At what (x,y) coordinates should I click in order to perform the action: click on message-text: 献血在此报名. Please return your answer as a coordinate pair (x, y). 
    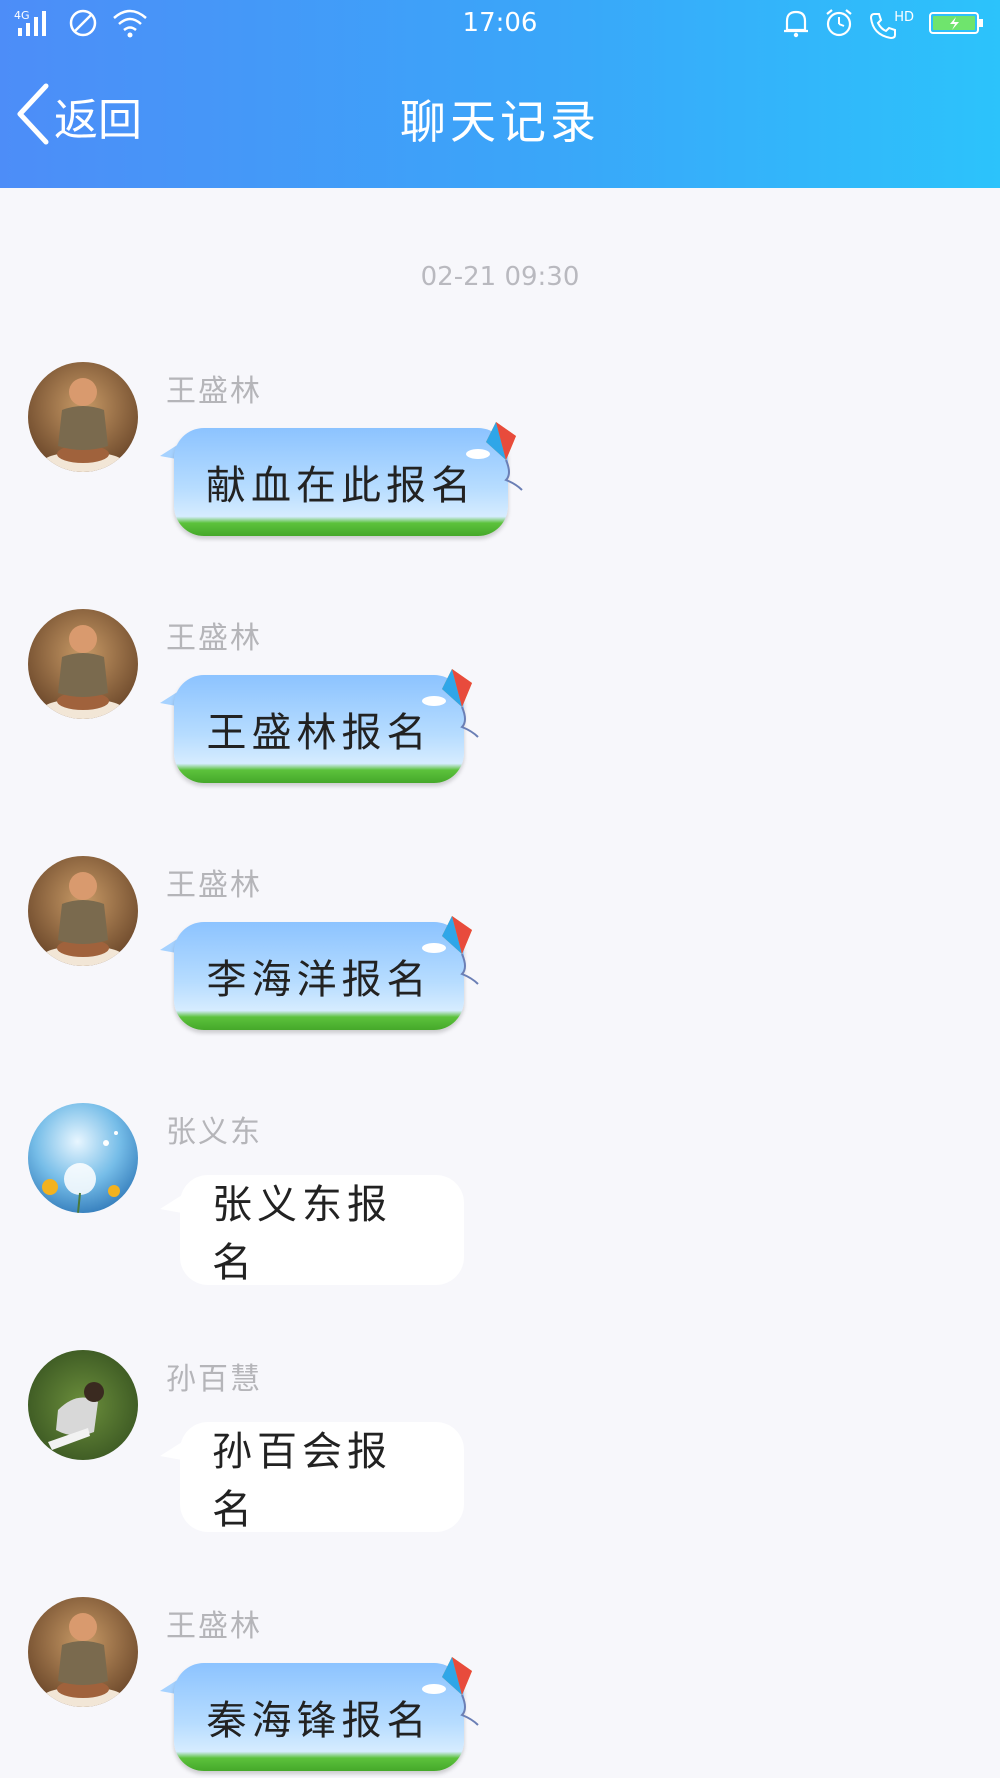
    Looking at the image, I should click on (341, 486).